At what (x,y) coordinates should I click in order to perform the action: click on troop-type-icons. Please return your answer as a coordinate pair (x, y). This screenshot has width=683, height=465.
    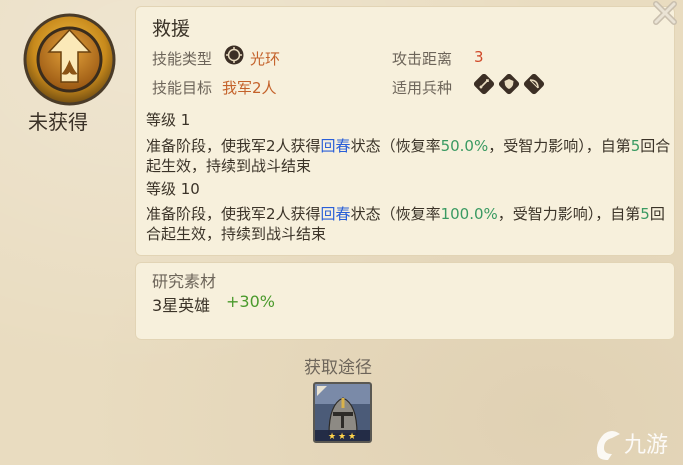
    Looking at the image, I should click on (509, 84).